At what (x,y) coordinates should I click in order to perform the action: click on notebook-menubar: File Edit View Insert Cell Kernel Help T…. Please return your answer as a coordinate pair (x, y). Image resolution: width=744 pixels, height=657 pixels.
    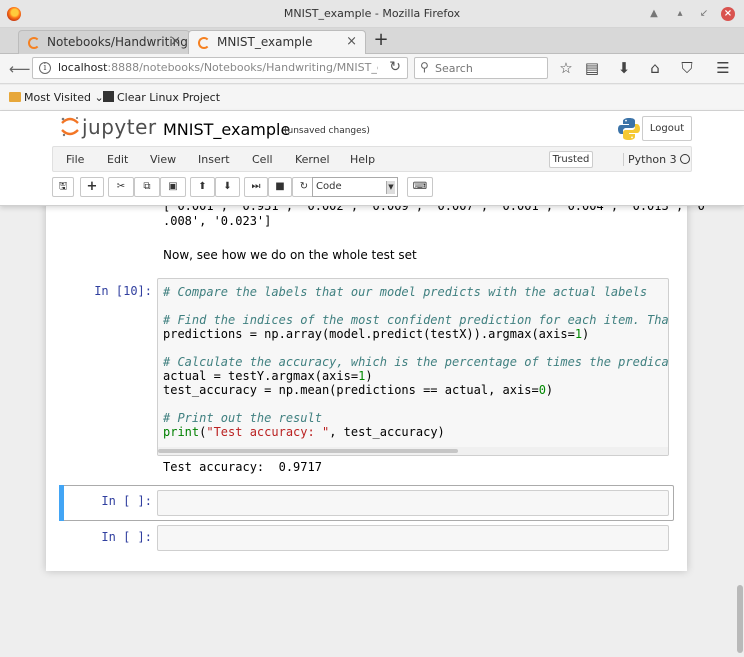
    Looking at the image, I should click on (372, 159).